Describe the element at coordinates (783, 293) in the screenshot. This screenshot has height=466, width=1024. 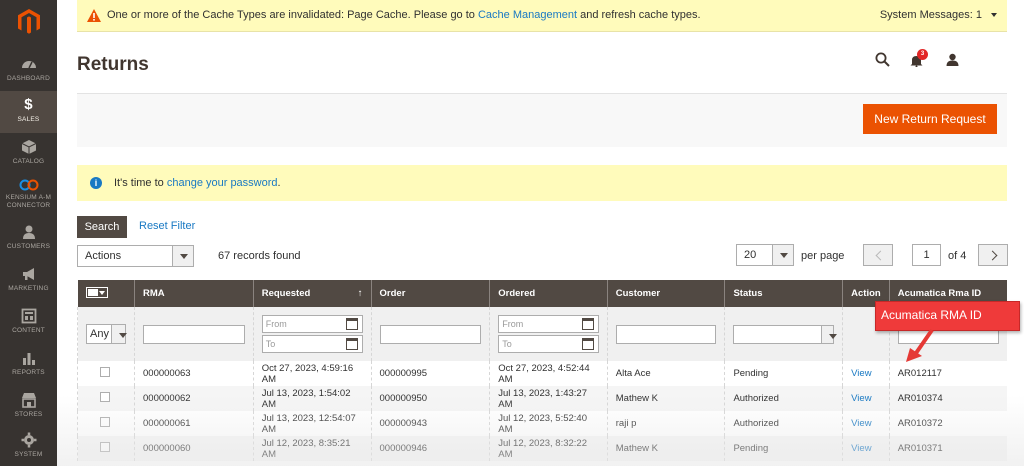
I see `column-header-status: Status` at that location.